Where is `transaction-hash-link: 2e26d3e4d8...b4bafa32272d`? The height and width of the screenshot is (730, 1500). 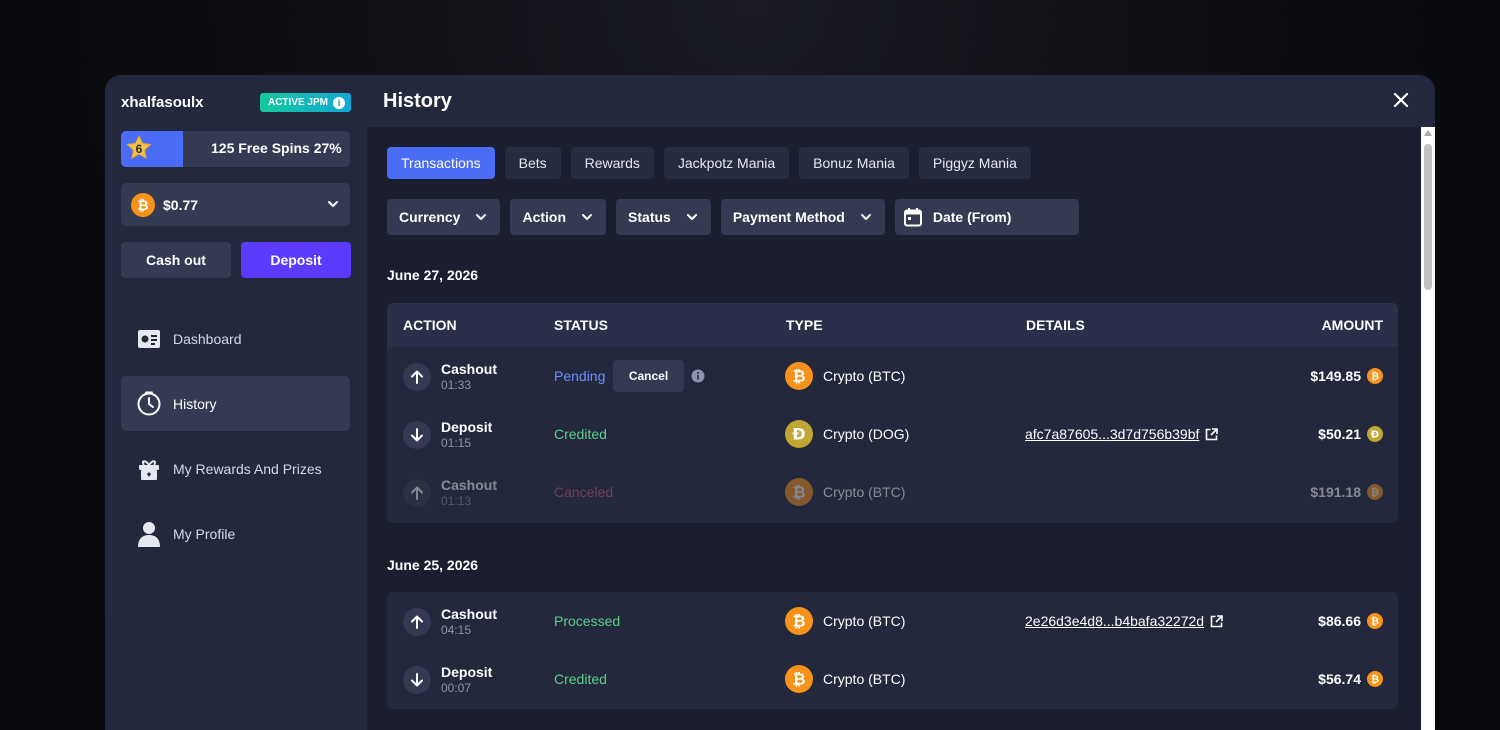 transaction-hash-link: 2e26d3e4d8...b4bafa32272d is located at coordinates (1124, 621).